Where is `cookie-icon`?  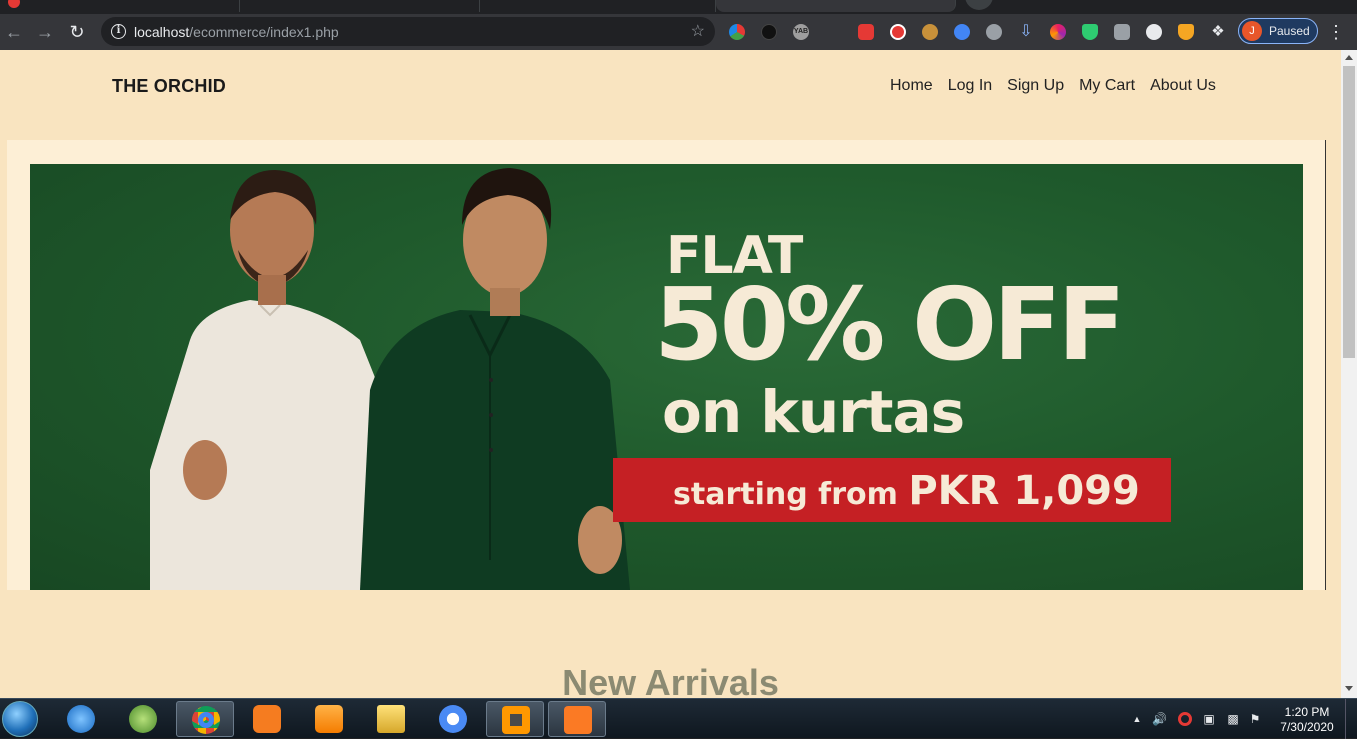
cookie-icon is located at coordinates (930, 32).